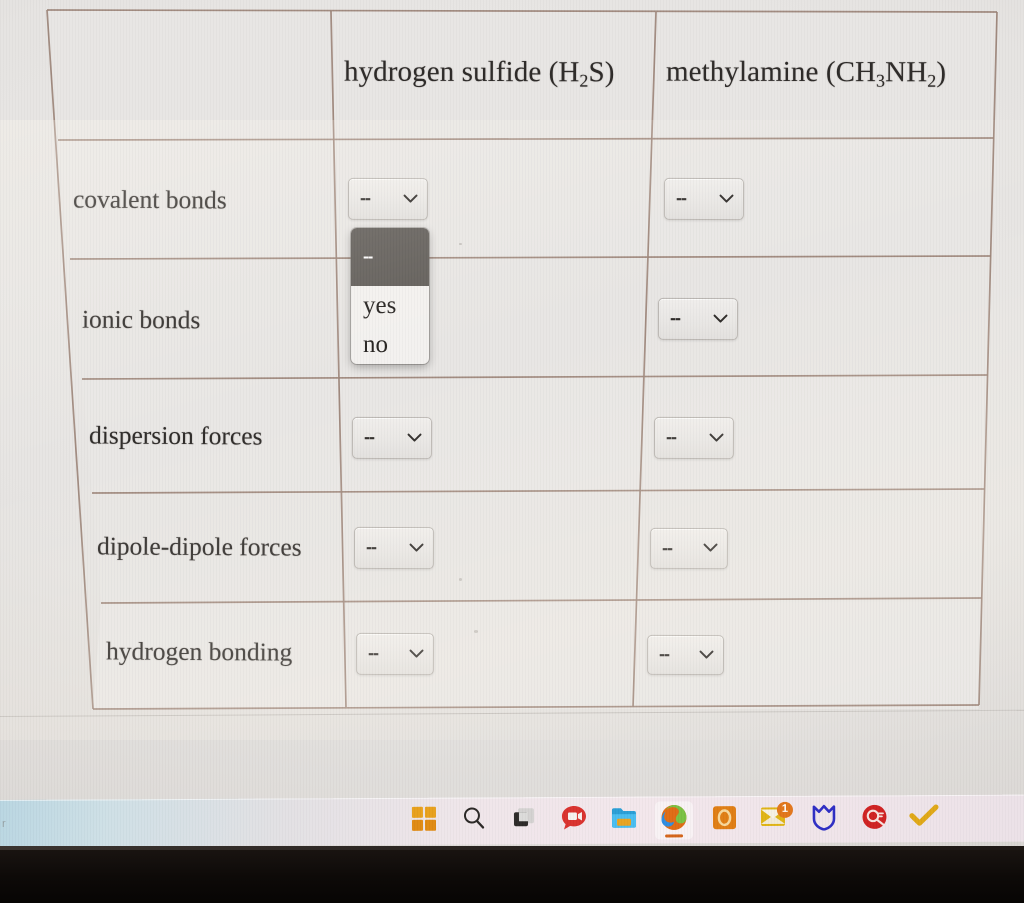 This screenshot has width=1024, height=903. I want to click on row-header-dipole-dipole-forces: dipole-dipole forces, so click(199, 546).